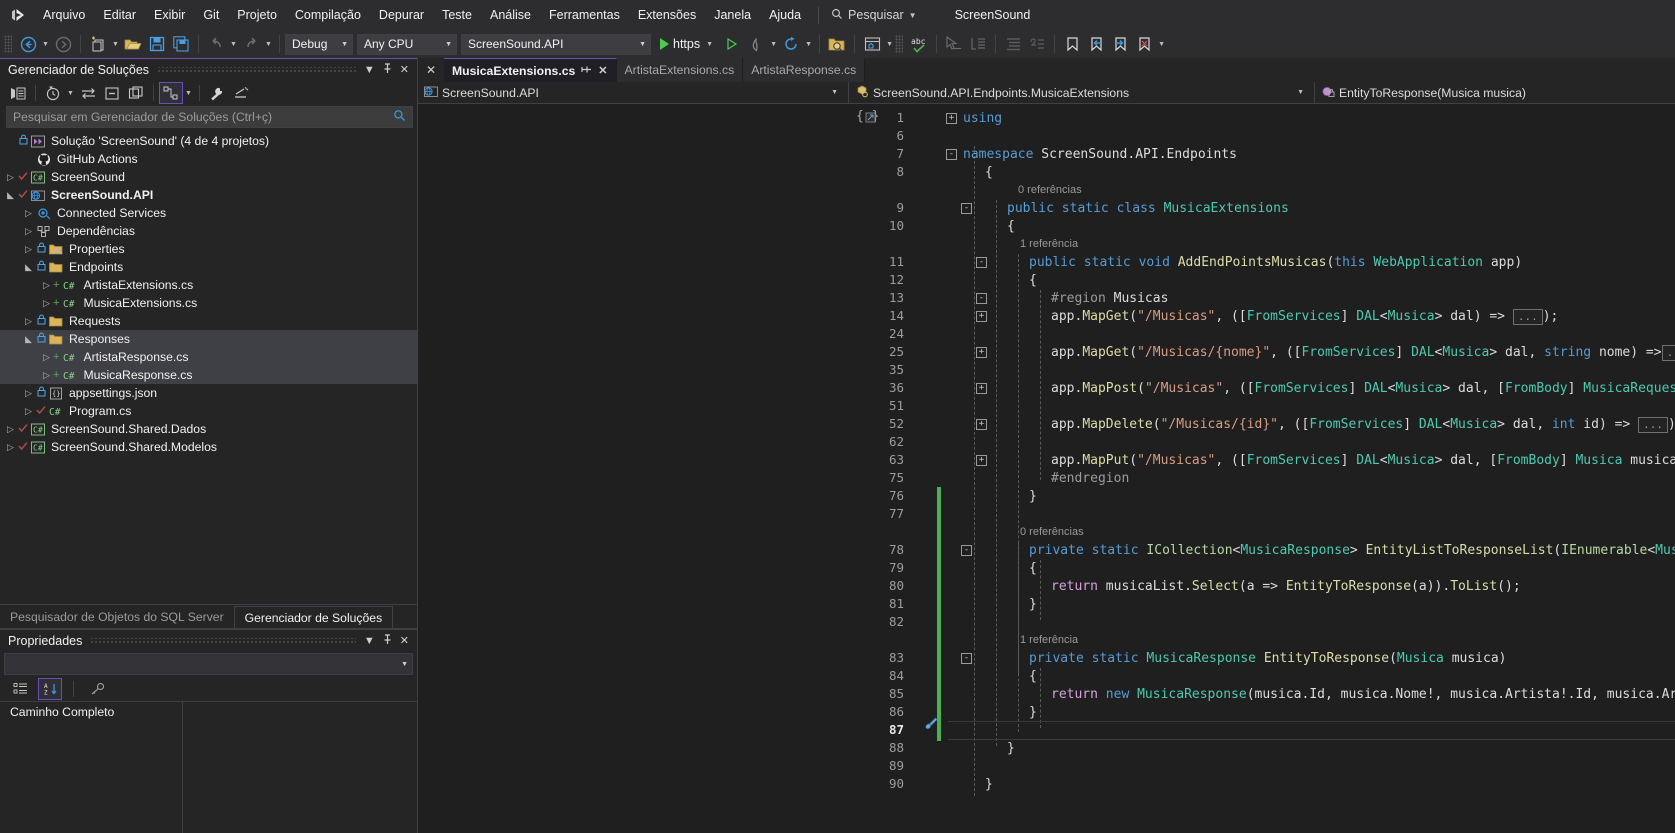  What do you see at coordinates (208, 159) in the screenshot?
I see `tree-item: GitHub Actions` at bounding box center [208, 159].